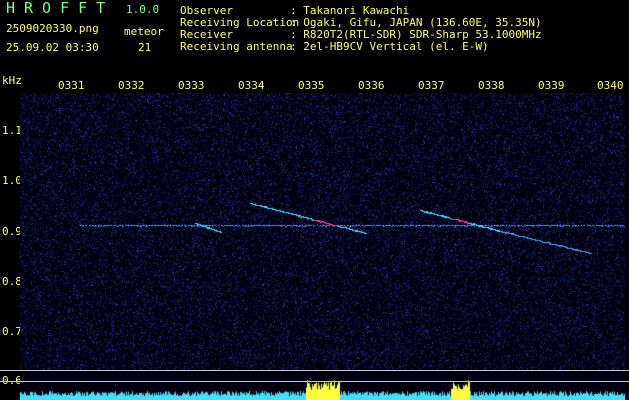 The image size is (629, 400). What do you see at coordinates (52, 28) in the screenshot?
I see `file-name: 2509020330.png` at bounding box center [52, 28].